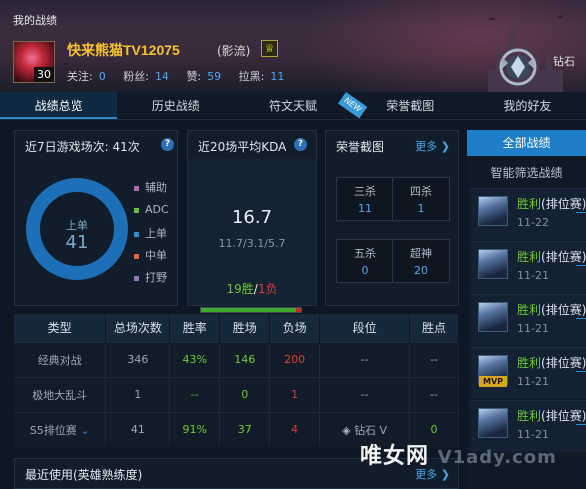 Image resolution: width=586 pixels, height=489 pixels. I want to click on donut-center-label: 上单, so click(77, 225).